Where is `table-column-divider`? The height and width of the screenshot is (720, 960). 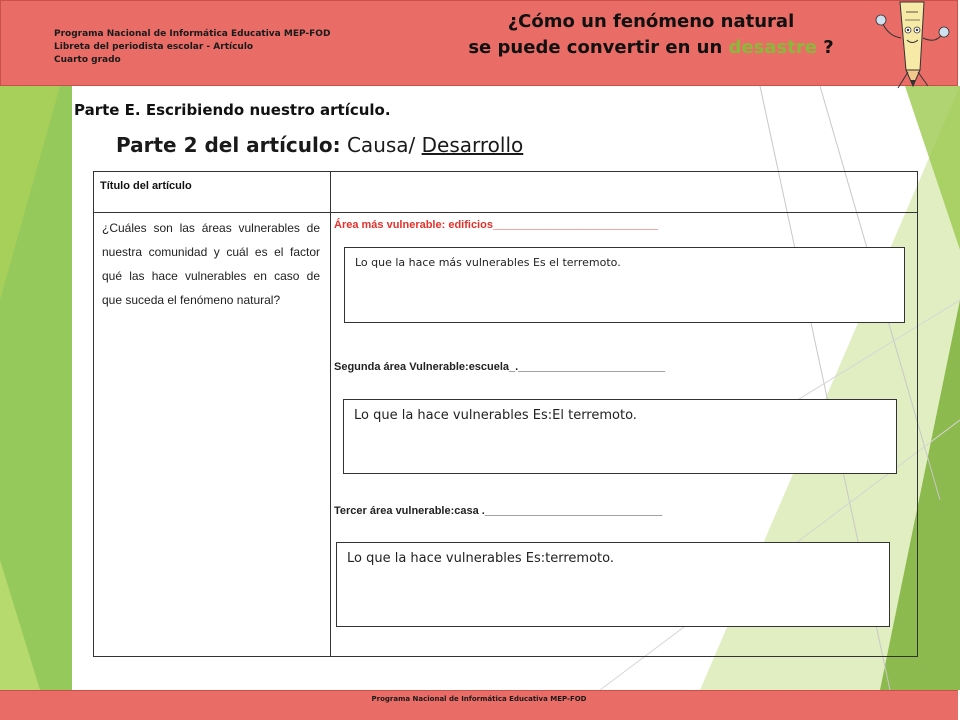
table-column-divider is located at coordinates (330, 414).